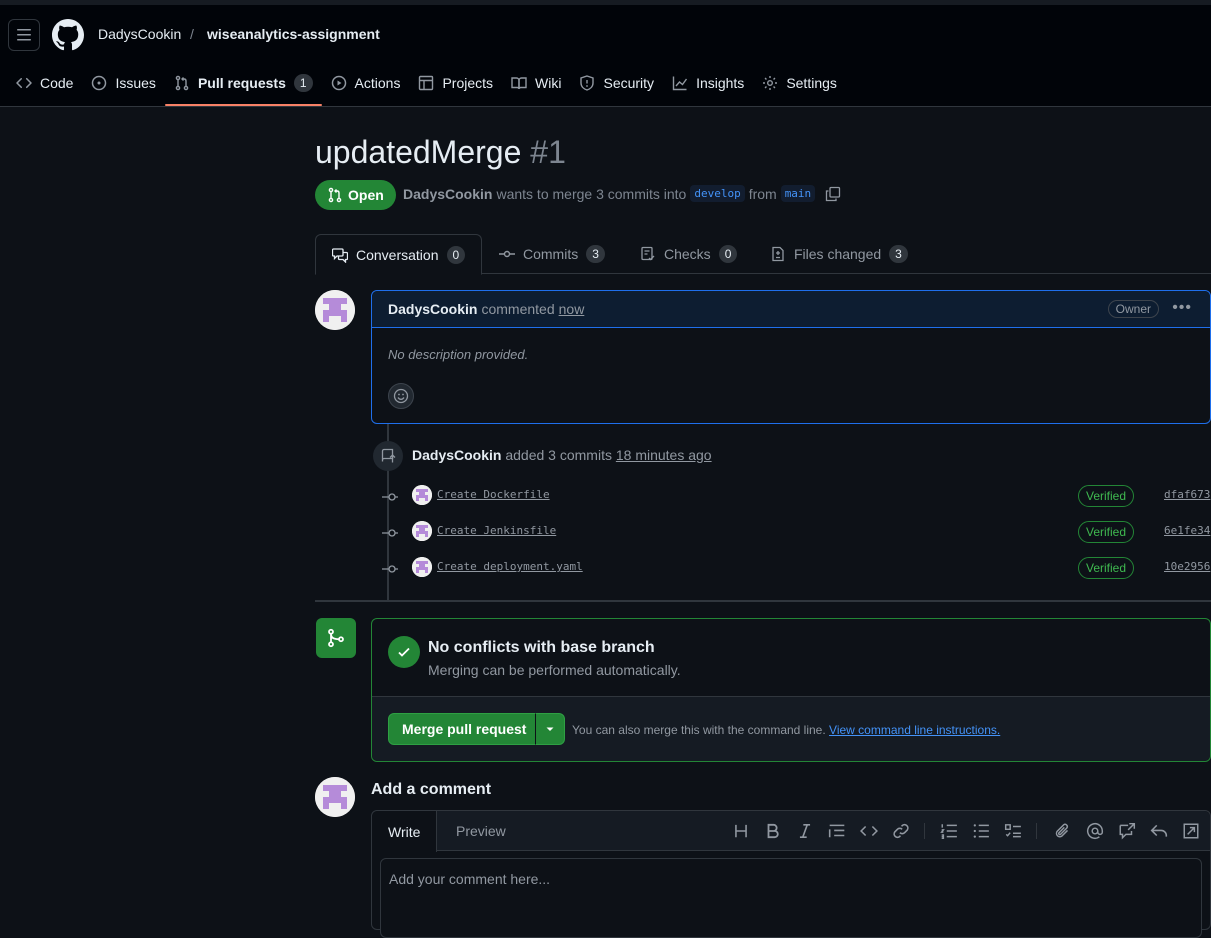  Describe the element at coordinates (518, 309) in the screenshot. I see `comment-action: commented` at that location.